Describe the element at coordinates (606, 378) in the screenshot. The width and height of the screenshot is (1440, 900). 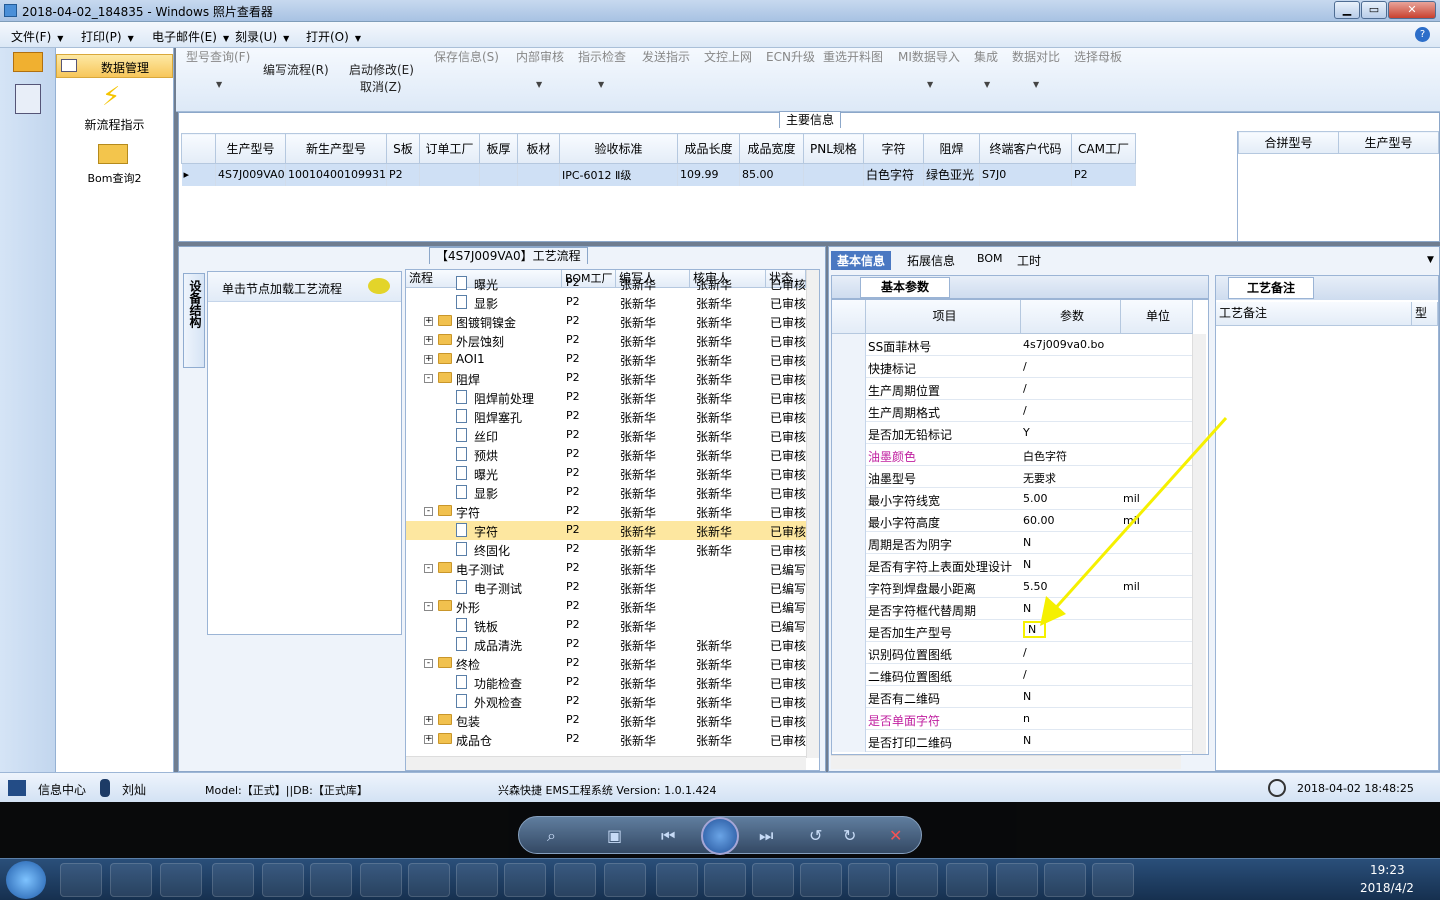
I see `tree-row: - 阻焊 P2 张新华 张新华 已审核` at that location.